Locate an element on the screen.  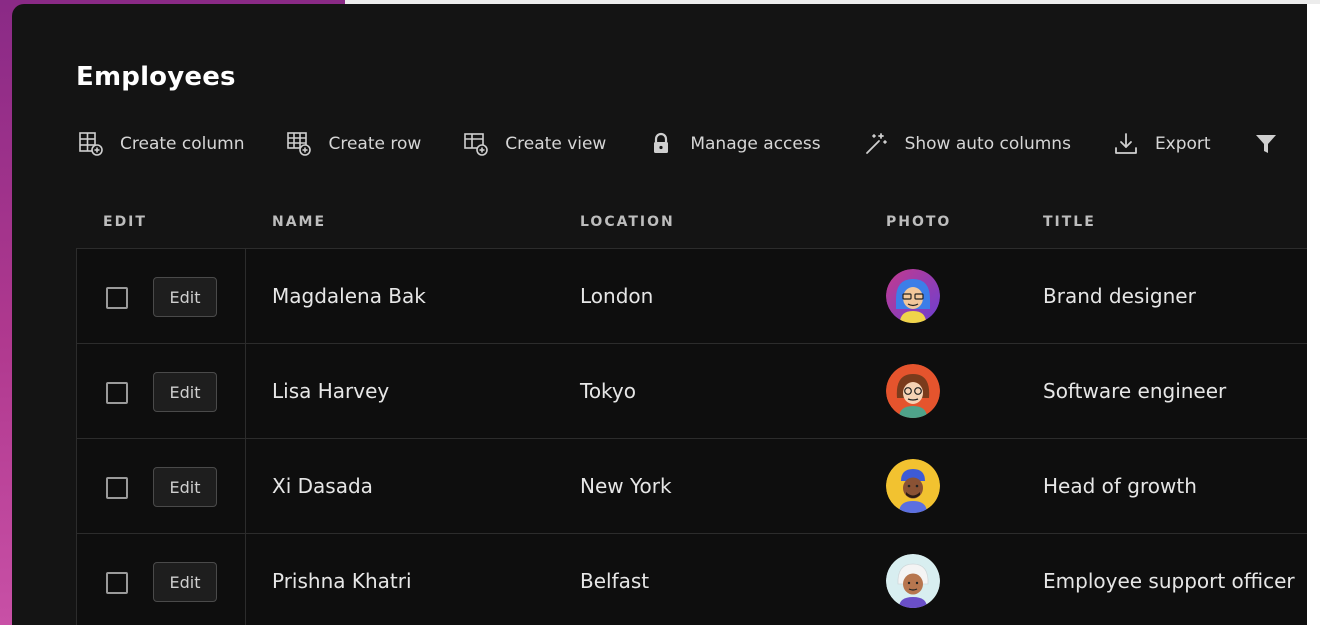
create-view-label: Create view is located at coordinates (556, 144).